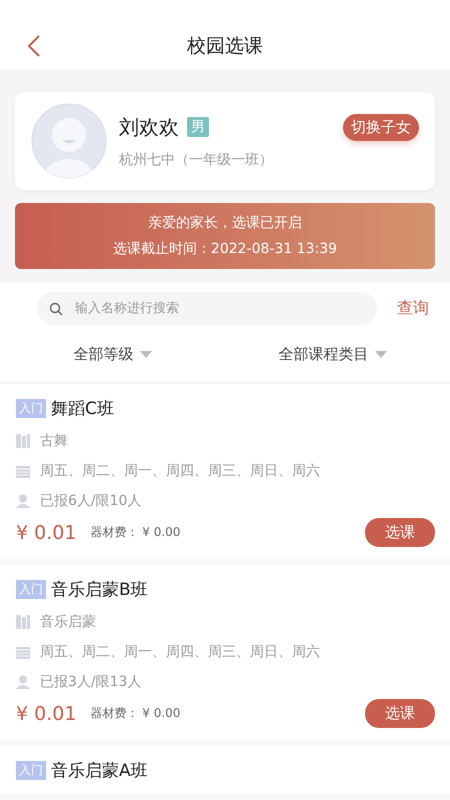 The height and width of the screenshot is (800, 450). Describe the element at coordinates (149, 127) in the screenshot. I see `student-name: 刘欢欢` at that location.